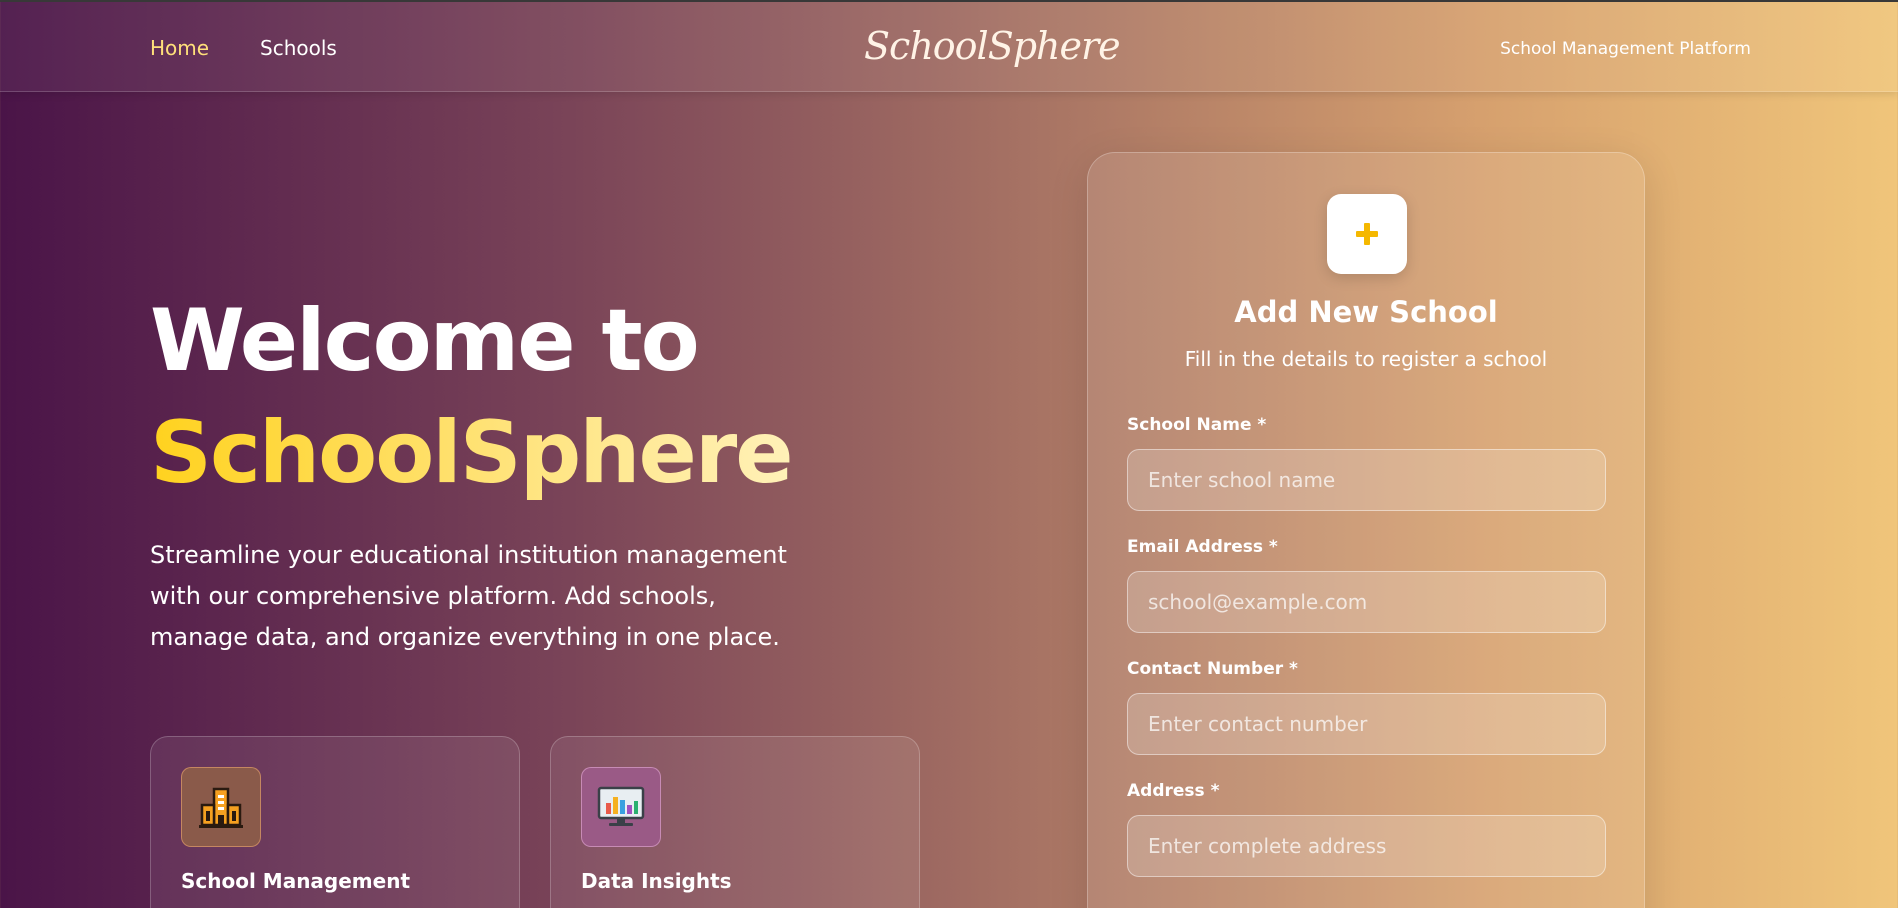  What do you see at coordinates (1202, 547) in the screenshot?
I see `email-label: Email Address *` at bounding box center [1202, 547].